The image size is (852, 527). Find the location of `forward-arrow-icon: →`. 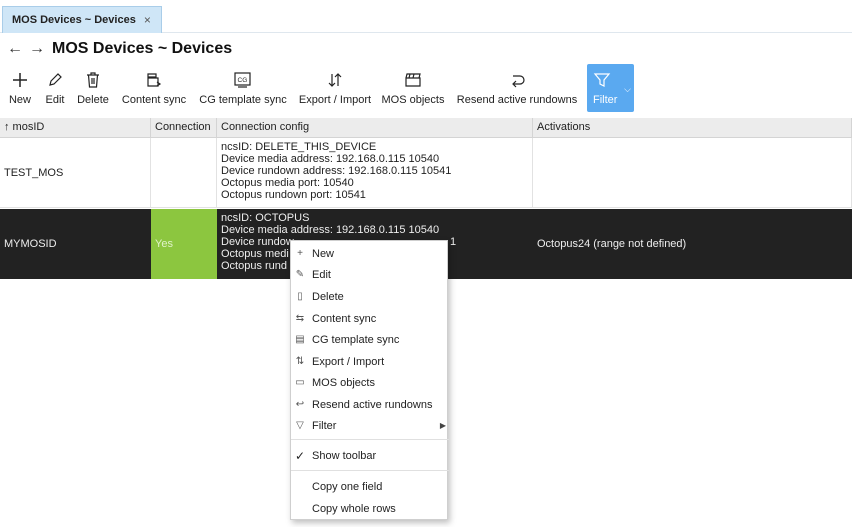

forward-arrow-icon: → is located at coordinates (37, 49).